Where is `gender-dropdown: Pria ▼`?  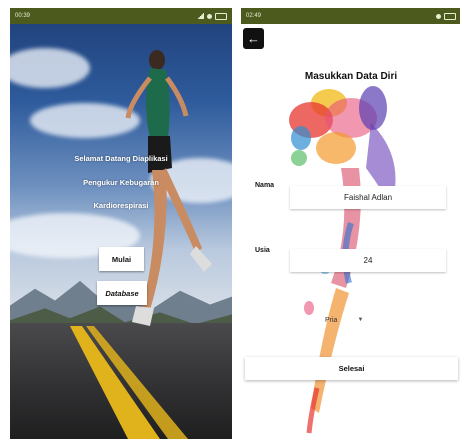
gender-dropdown: Pria ▼ is located at coordinates (355, 320).